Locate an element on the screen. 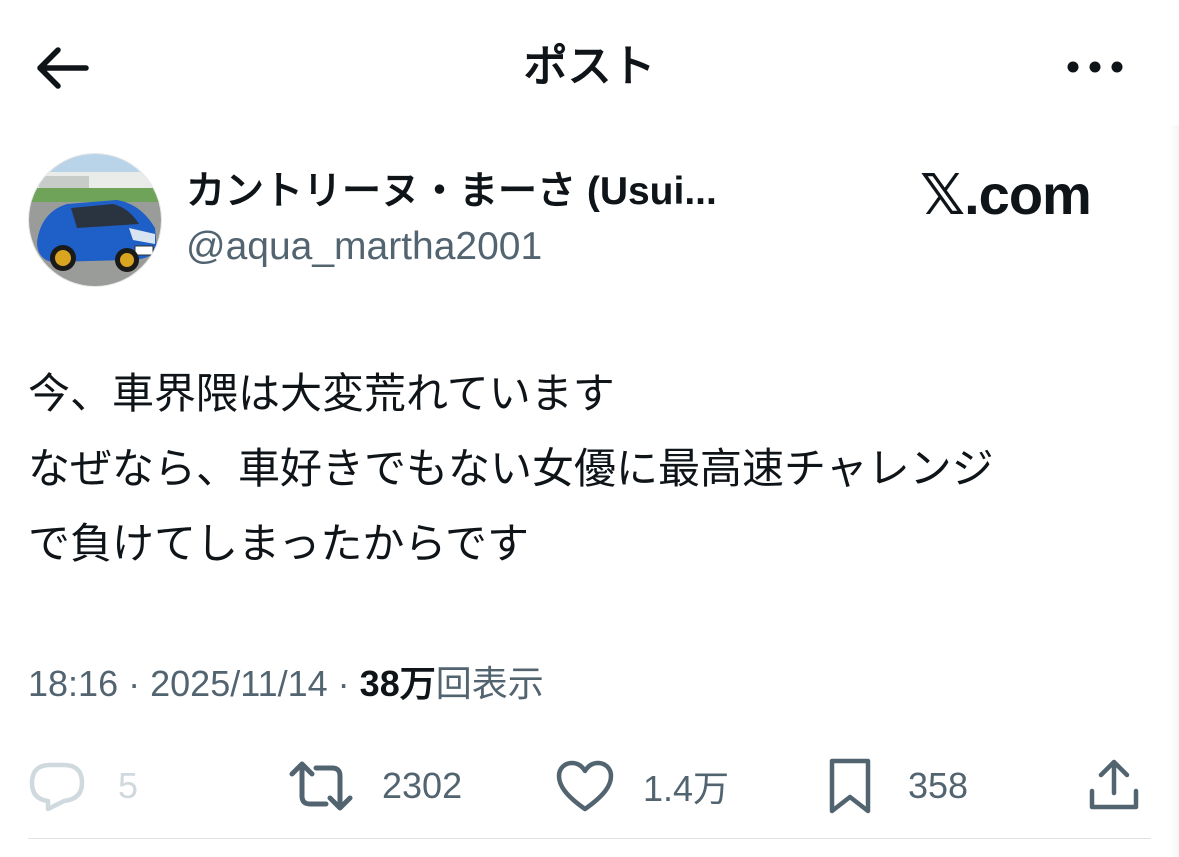  reply-icon is located at coordinates (57, 787).